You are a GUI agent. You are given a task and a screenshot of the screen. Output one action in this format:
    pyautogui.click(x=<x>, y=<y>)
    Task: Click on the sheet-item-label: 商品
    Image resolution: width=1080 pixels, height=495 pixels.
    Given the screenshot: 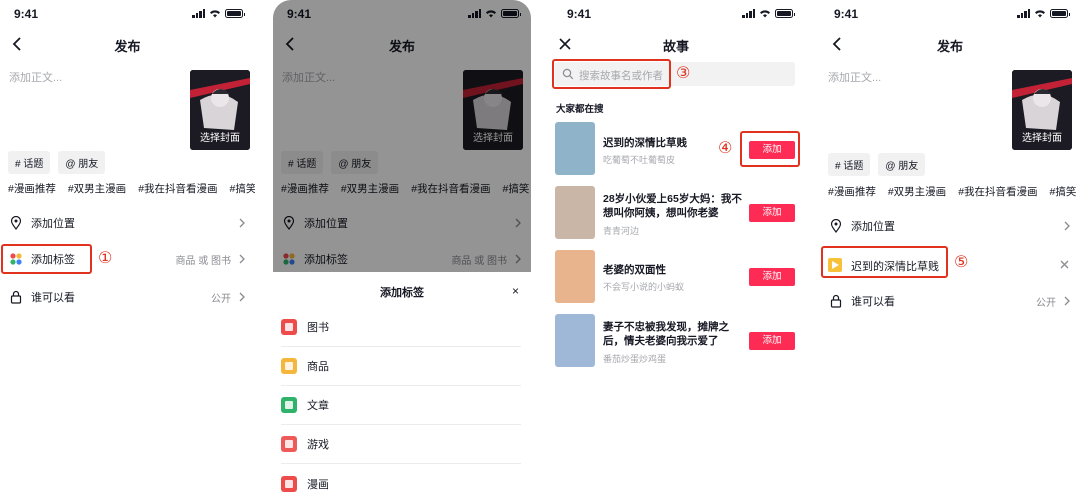 What is the action you would take?
    pyautogui.click(x=318, y=367)
    